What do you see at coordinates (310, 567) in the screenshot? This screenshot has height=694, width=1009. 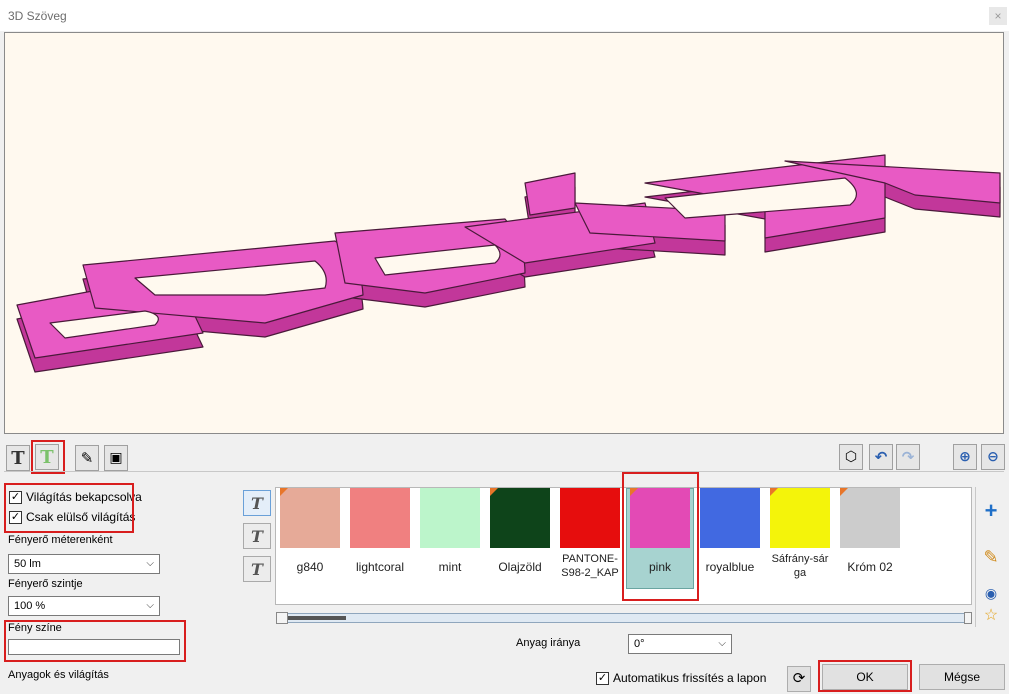 I see `material-name: g840` at bounding box center [310, 567].